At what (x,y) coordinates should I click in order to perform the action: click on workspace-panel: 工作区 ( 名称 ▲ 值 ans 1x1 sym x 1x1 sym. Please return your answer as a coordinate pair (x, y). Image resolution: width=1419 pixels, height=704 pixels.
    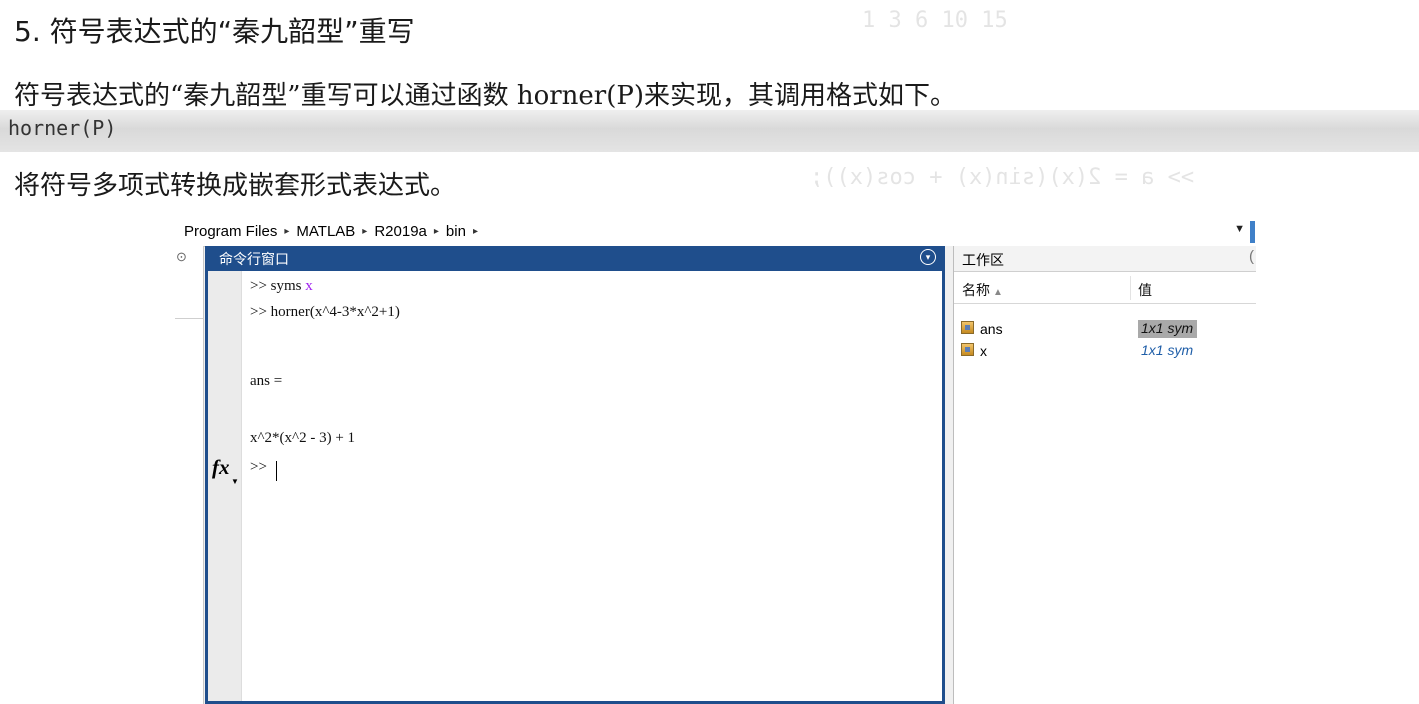
    Looking at the image, I should click on (1104, 475).